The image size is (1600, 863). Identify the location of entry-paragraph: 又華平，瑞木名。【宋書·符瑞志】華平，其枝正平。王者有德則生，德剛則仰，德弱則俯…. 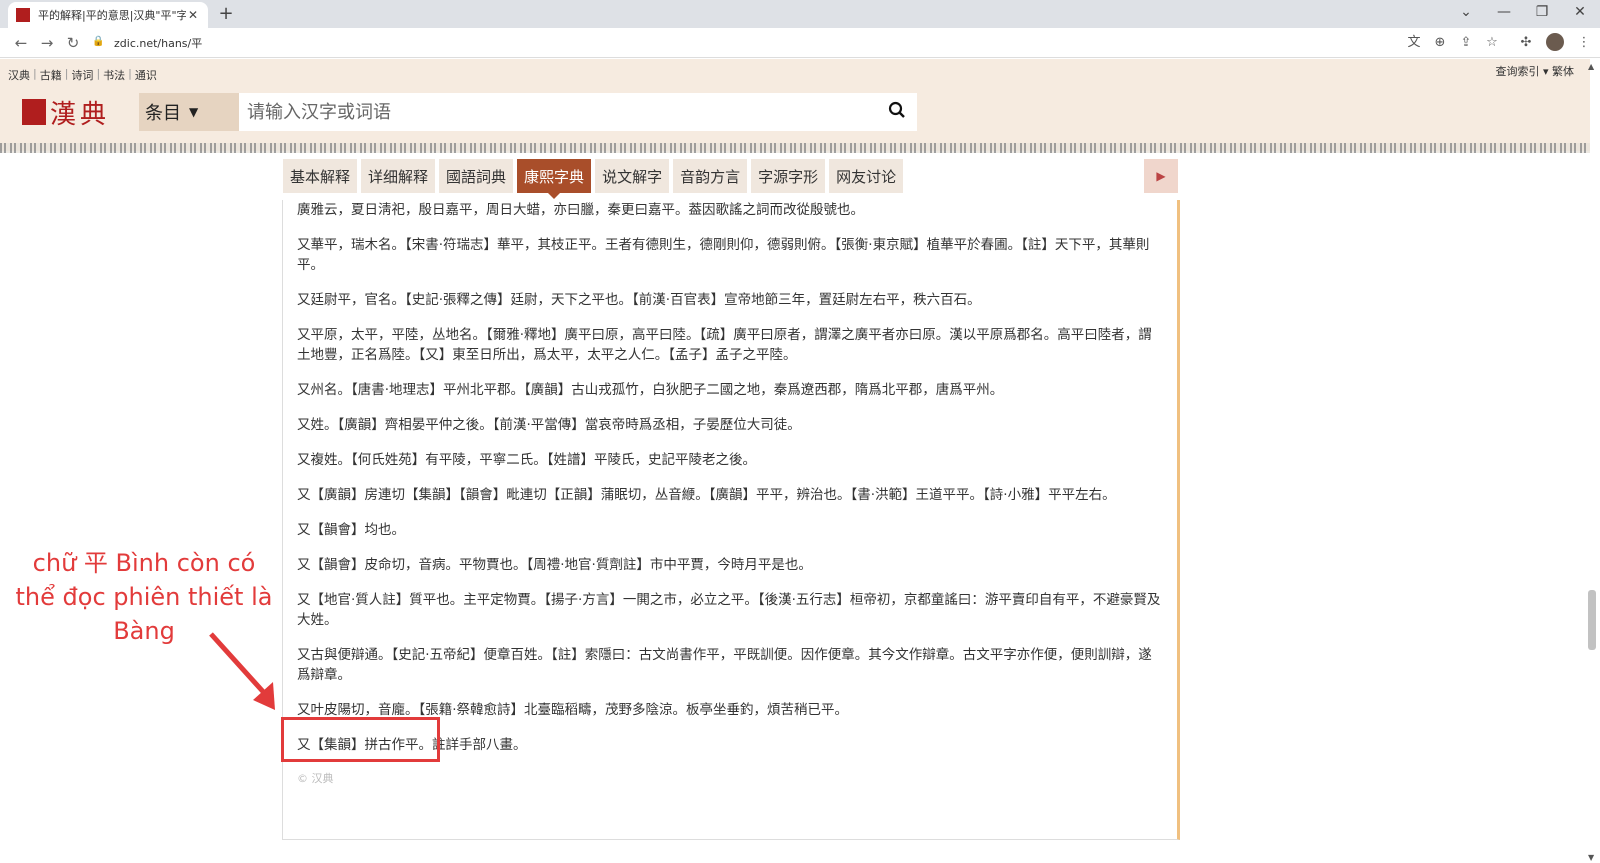
(723, 255).